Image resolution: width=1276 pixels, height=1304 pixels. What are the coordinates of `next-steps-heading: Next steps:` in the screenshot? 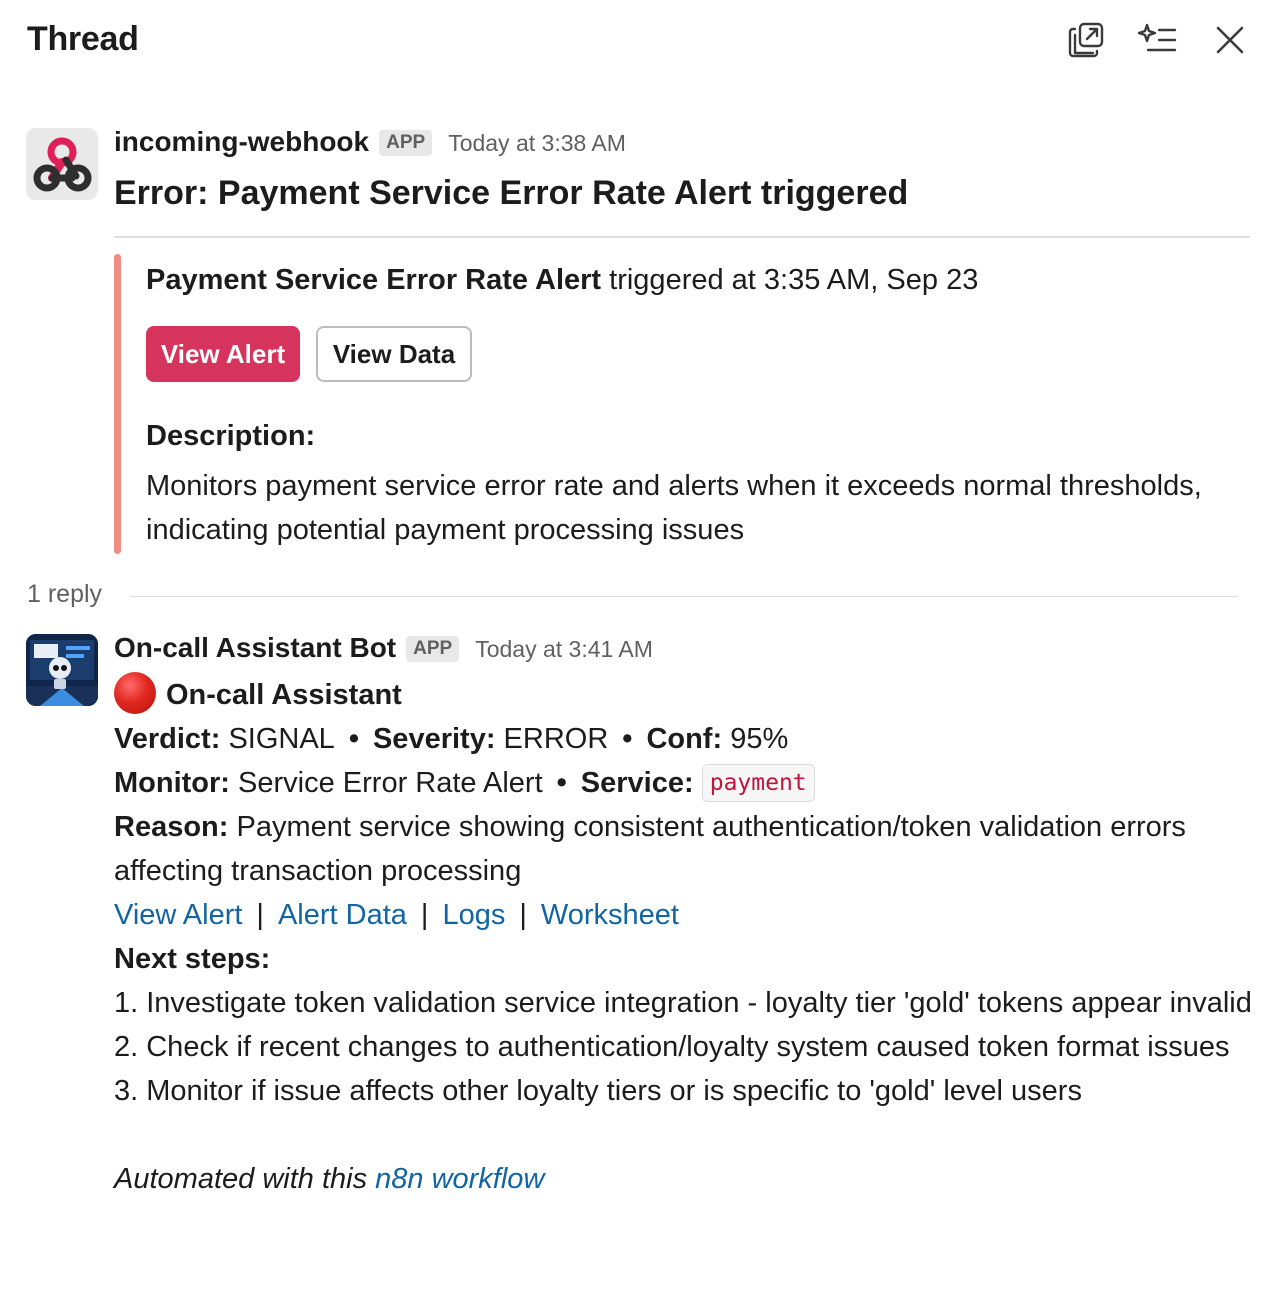 It's located at (192, 959).